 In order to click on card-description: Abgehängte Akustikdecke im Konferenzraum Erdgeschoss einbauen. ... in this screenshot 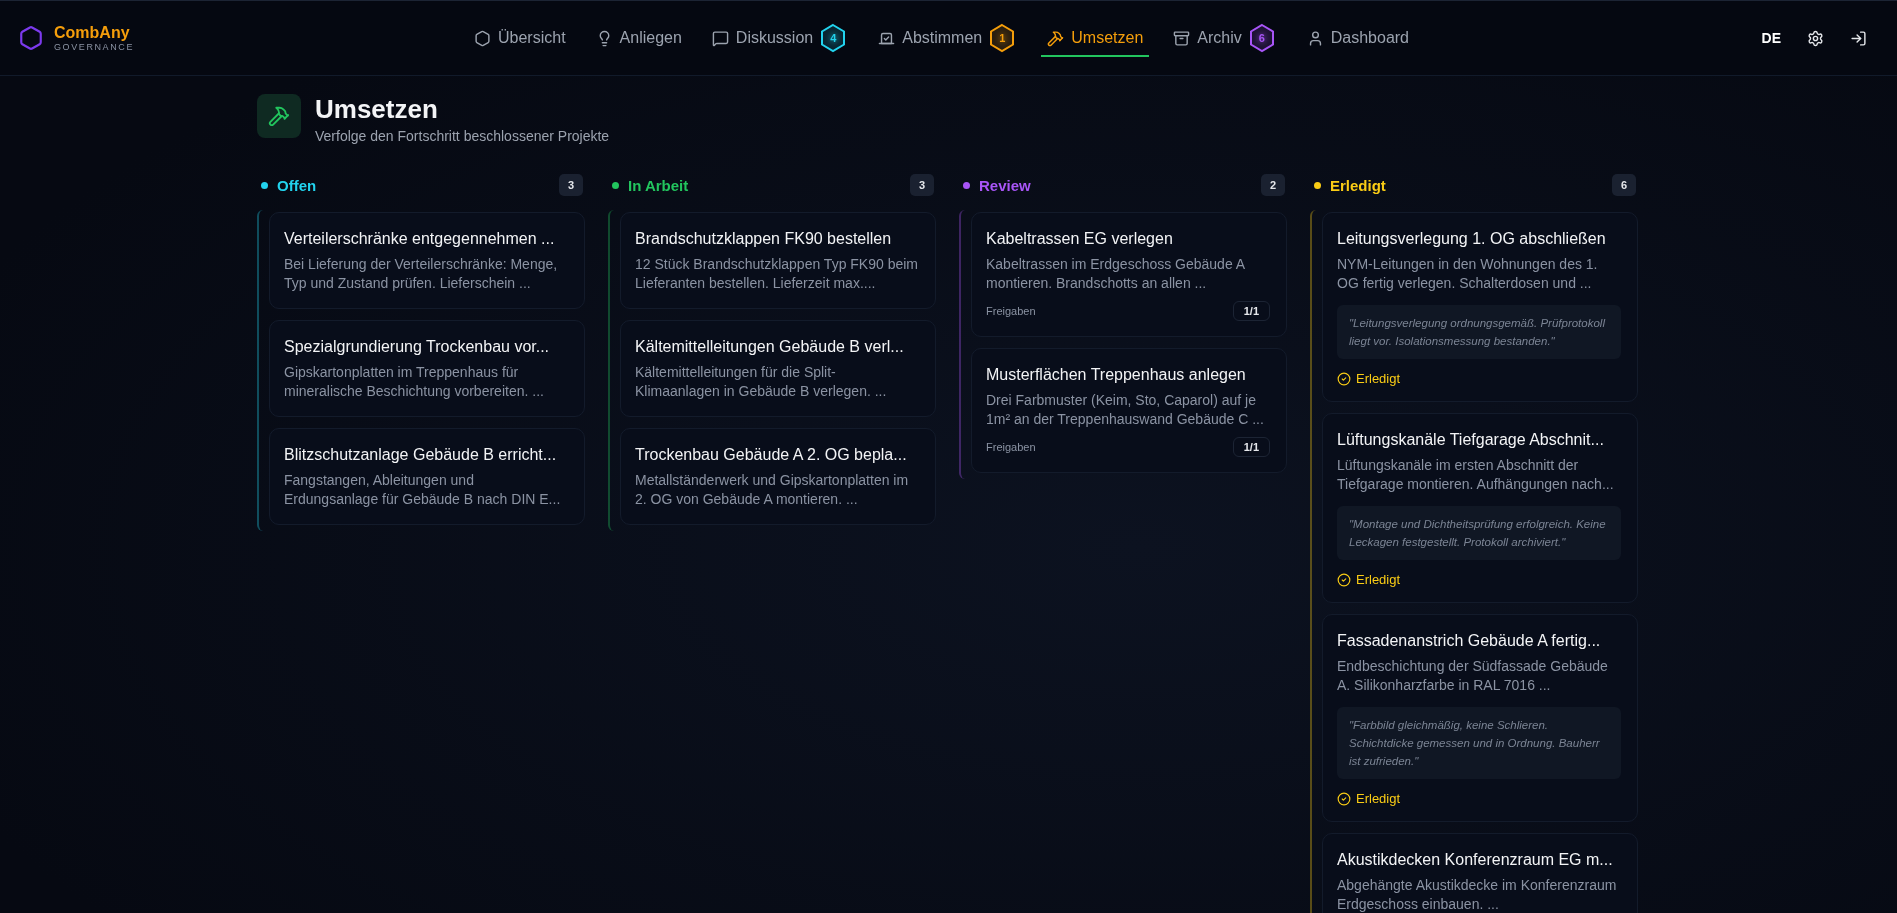, I will do `click(1477, 894)`.